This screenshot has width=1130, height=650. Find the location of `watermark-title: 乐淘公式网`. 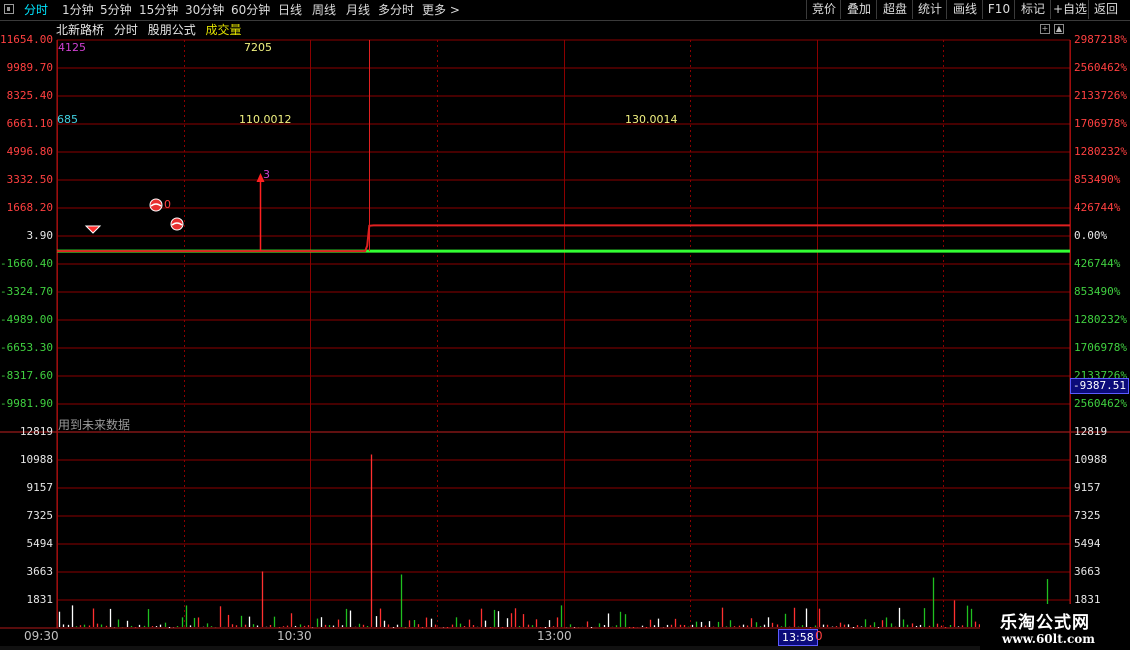

watermark-title: 乐淘公式网 is located at coordinates (1045, 623).